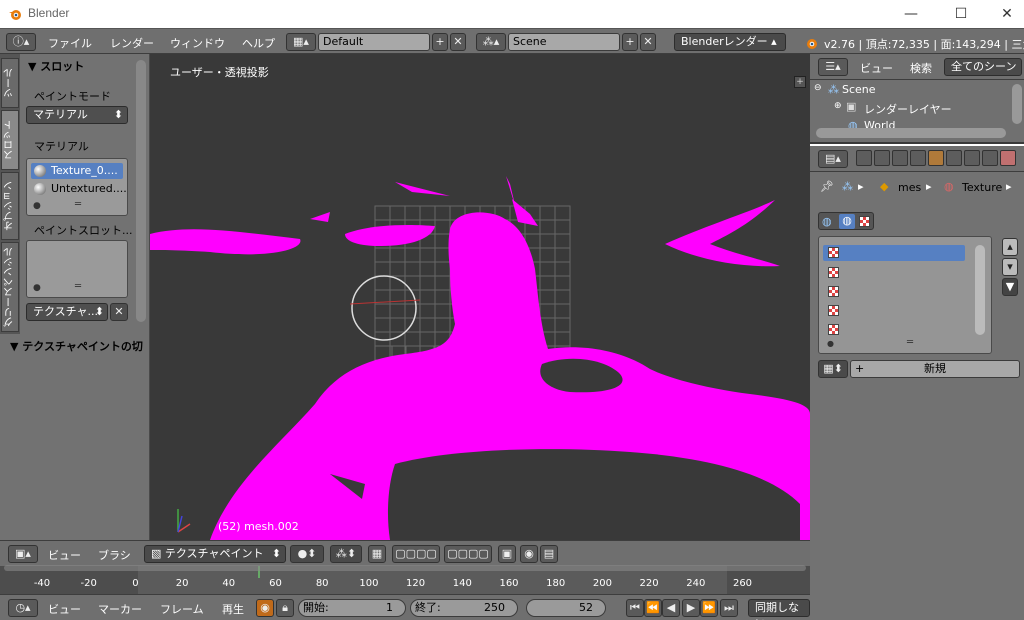 The width and height of the screenshot is (1024, 620). Describe the element at coordinates (265, 608) in the screenshot. I see `record-icon: ◉` at that location.